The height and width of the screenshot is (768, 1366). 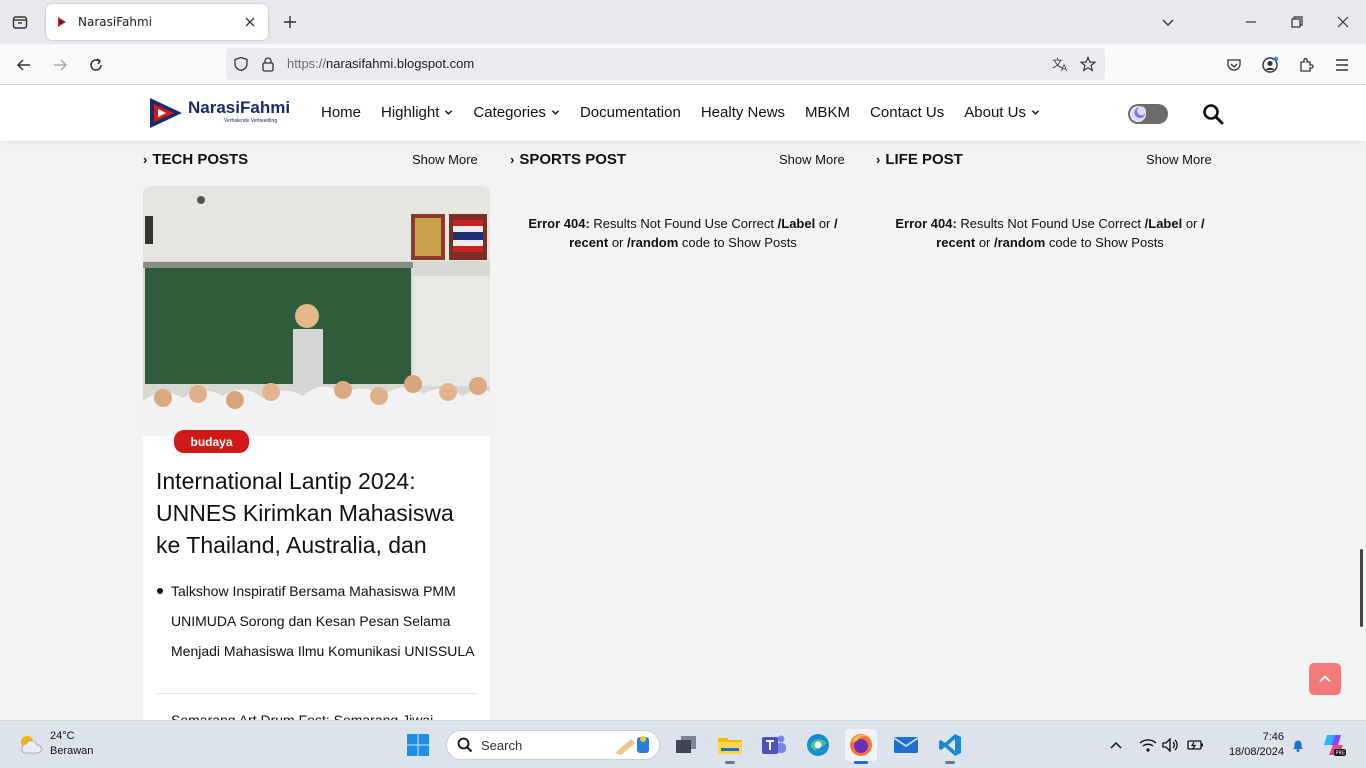 I want to click on tab-title: NarasiFahmi, so click(x=115, y=22).